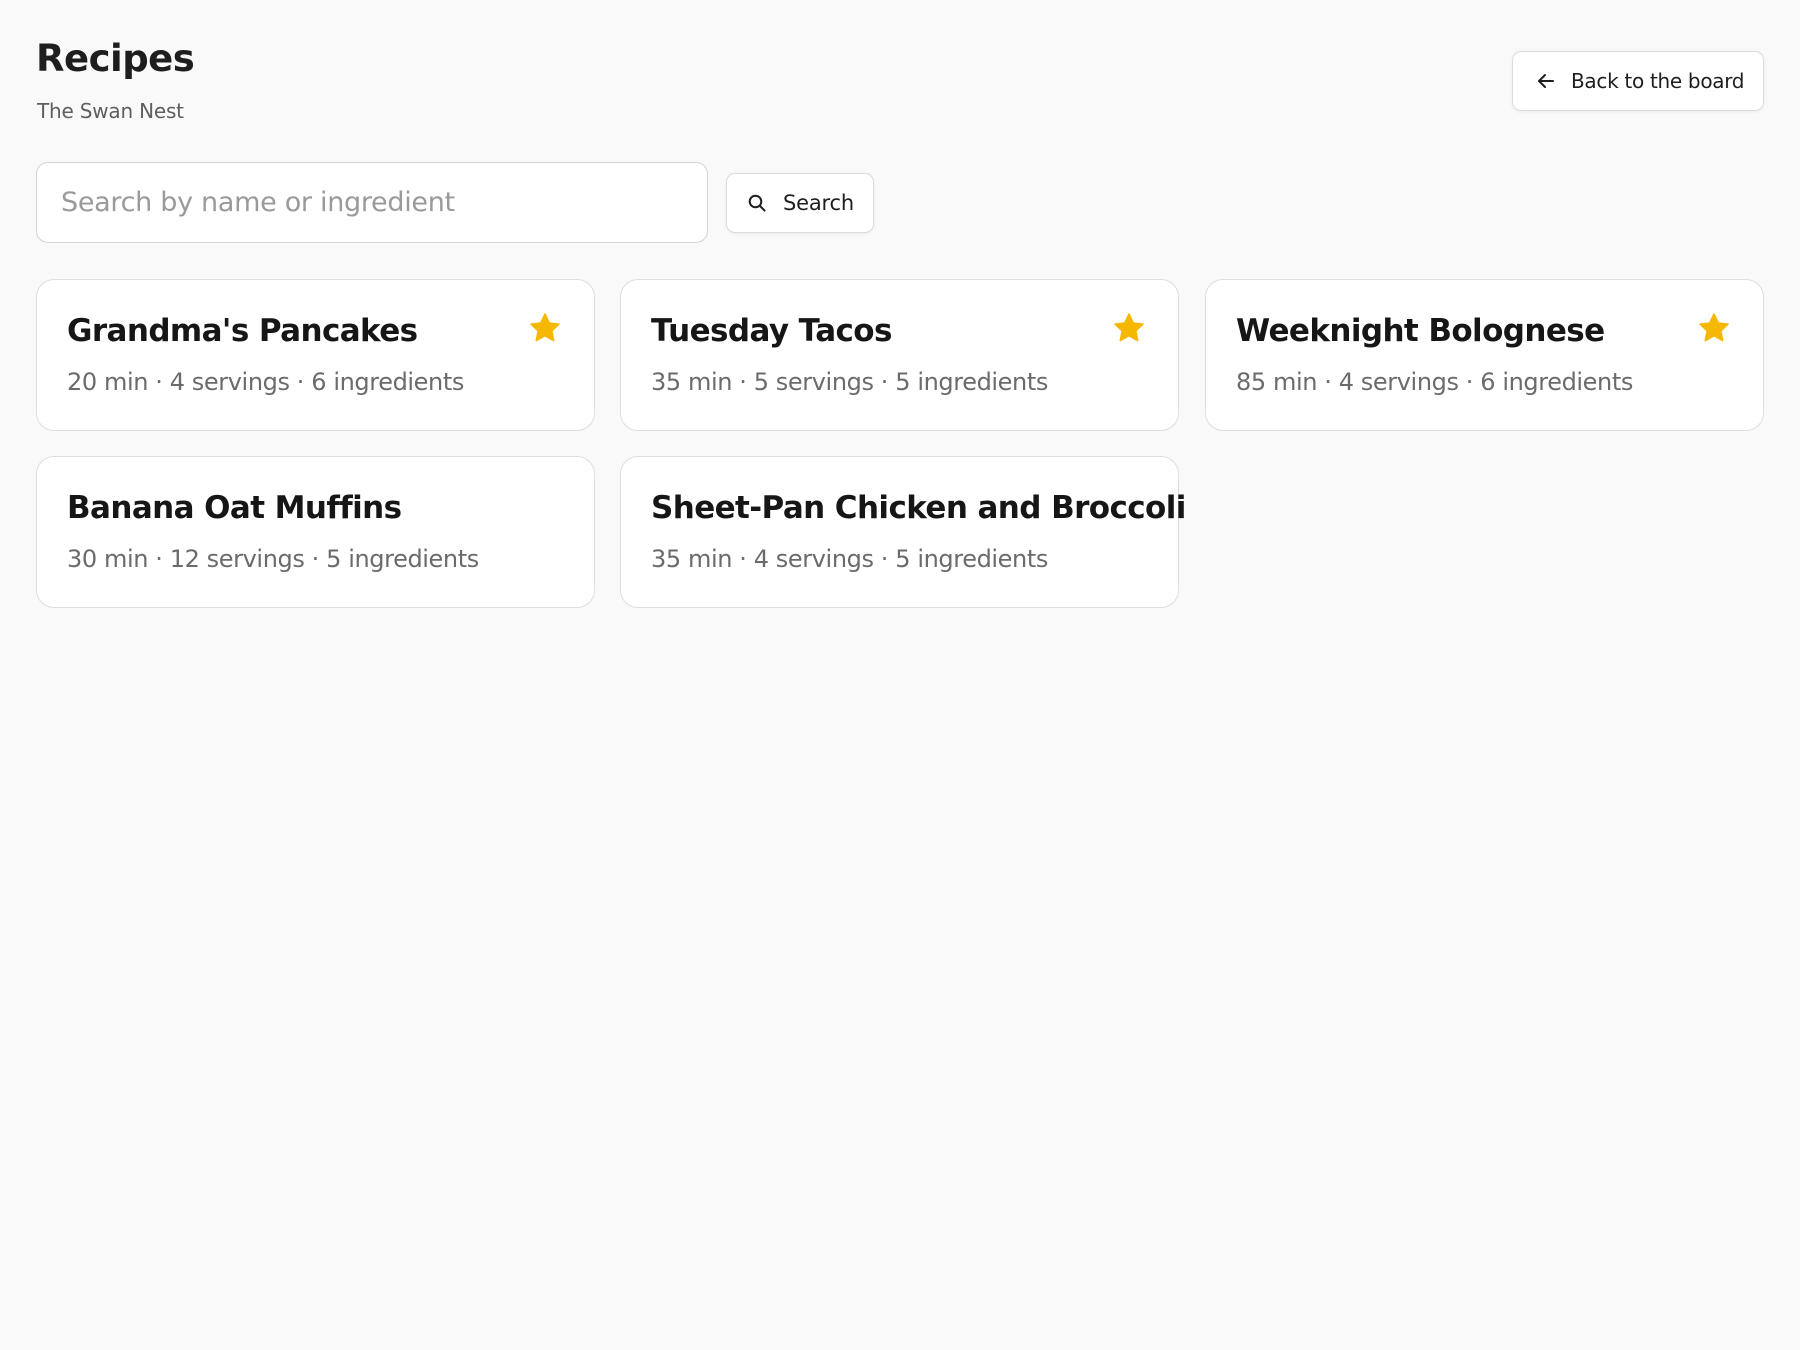 The width and height of the screenshot is (1800, 1350). What do you see at coordinates (1434, 382) in the screenshot?
I see `recipe-meta: 85 min · 4 servings · 6 ingredients` at bounding box center [1434, 382].